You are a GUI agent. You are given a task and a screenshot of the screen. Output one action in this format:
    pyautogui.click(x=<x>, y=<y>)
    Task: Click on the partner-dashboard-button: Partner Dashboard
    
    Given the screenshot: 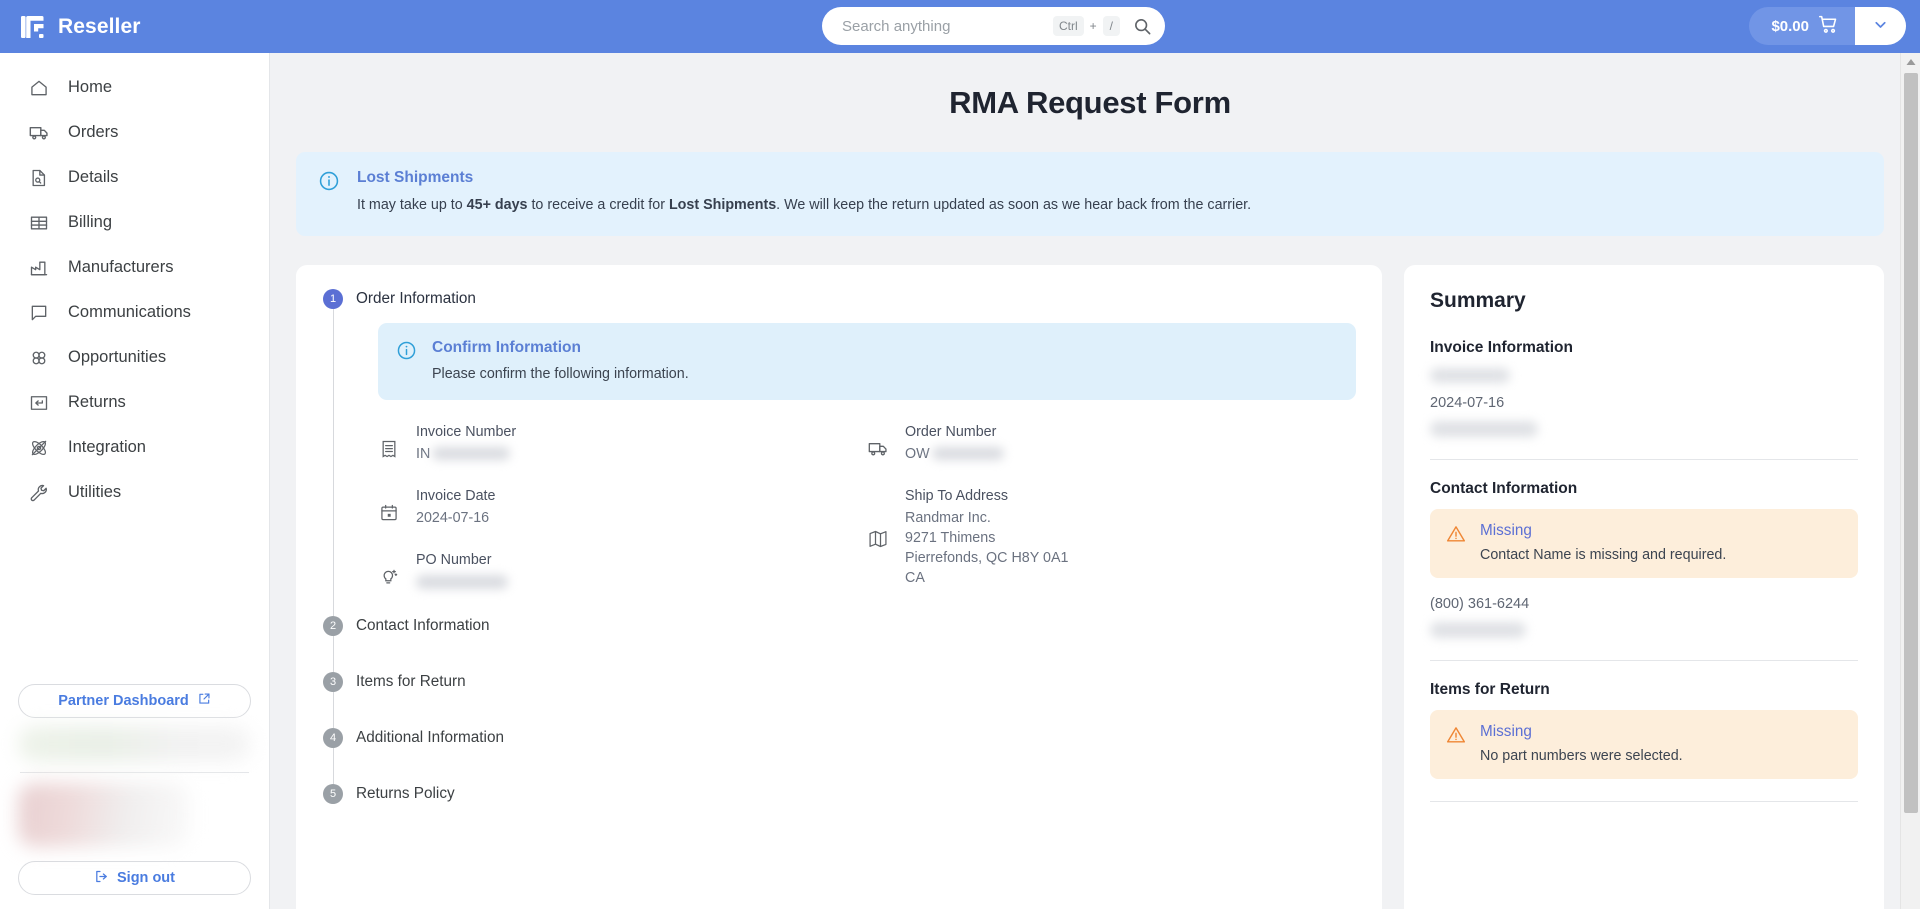 What is the action you would take?
    pyautogui.click(x=134, y=701)
    